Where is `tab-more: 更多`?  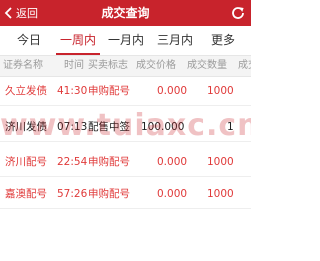
tab-more: 更多 is located at coordinates (223, 40).